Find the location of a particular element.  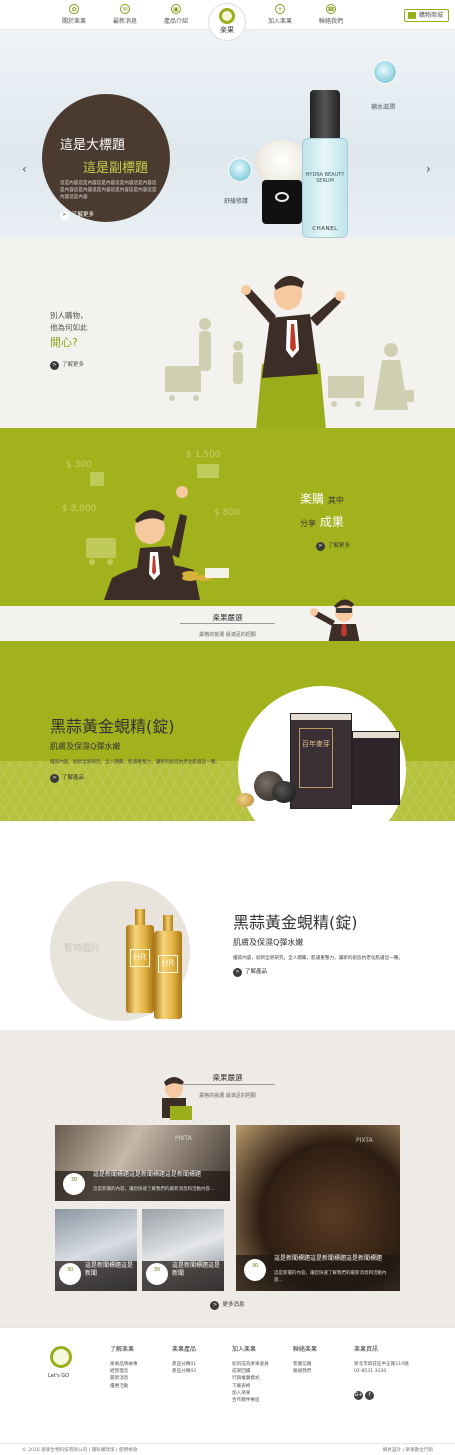

product-box-image: 百年麥芽 is located at coordinates (321, 761).